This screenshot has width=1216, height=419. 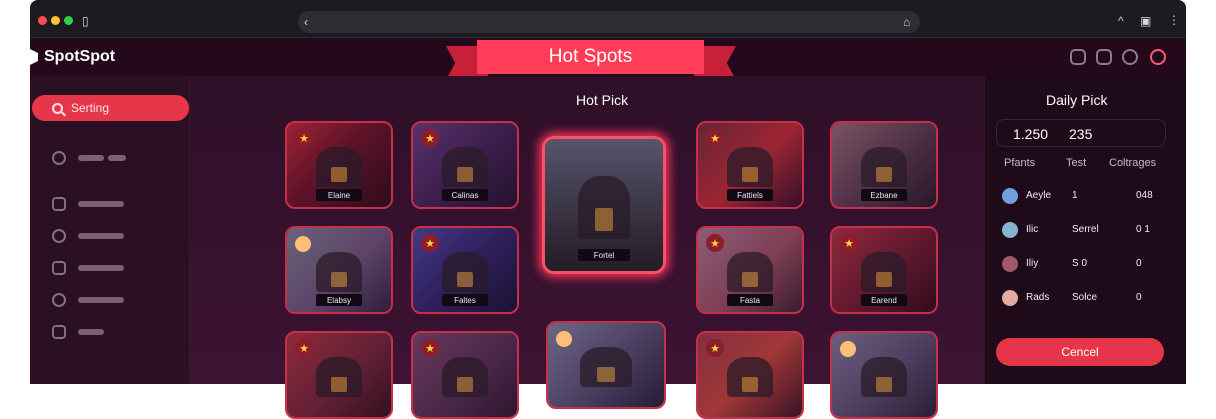 What do you see at coordinates (59, 204) in the screenshot?
I see `calendar-icon` at bounding box center [59, 204].